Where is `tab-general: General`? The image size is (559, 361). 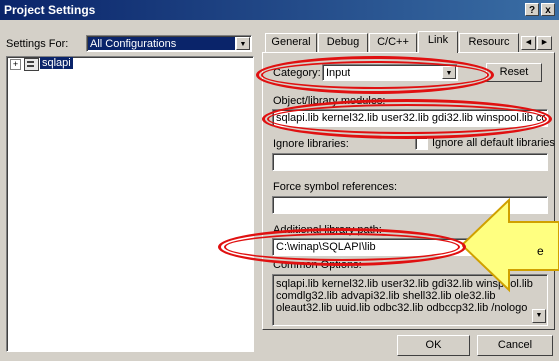
tab-general: General is located at coordinates (291, 42).